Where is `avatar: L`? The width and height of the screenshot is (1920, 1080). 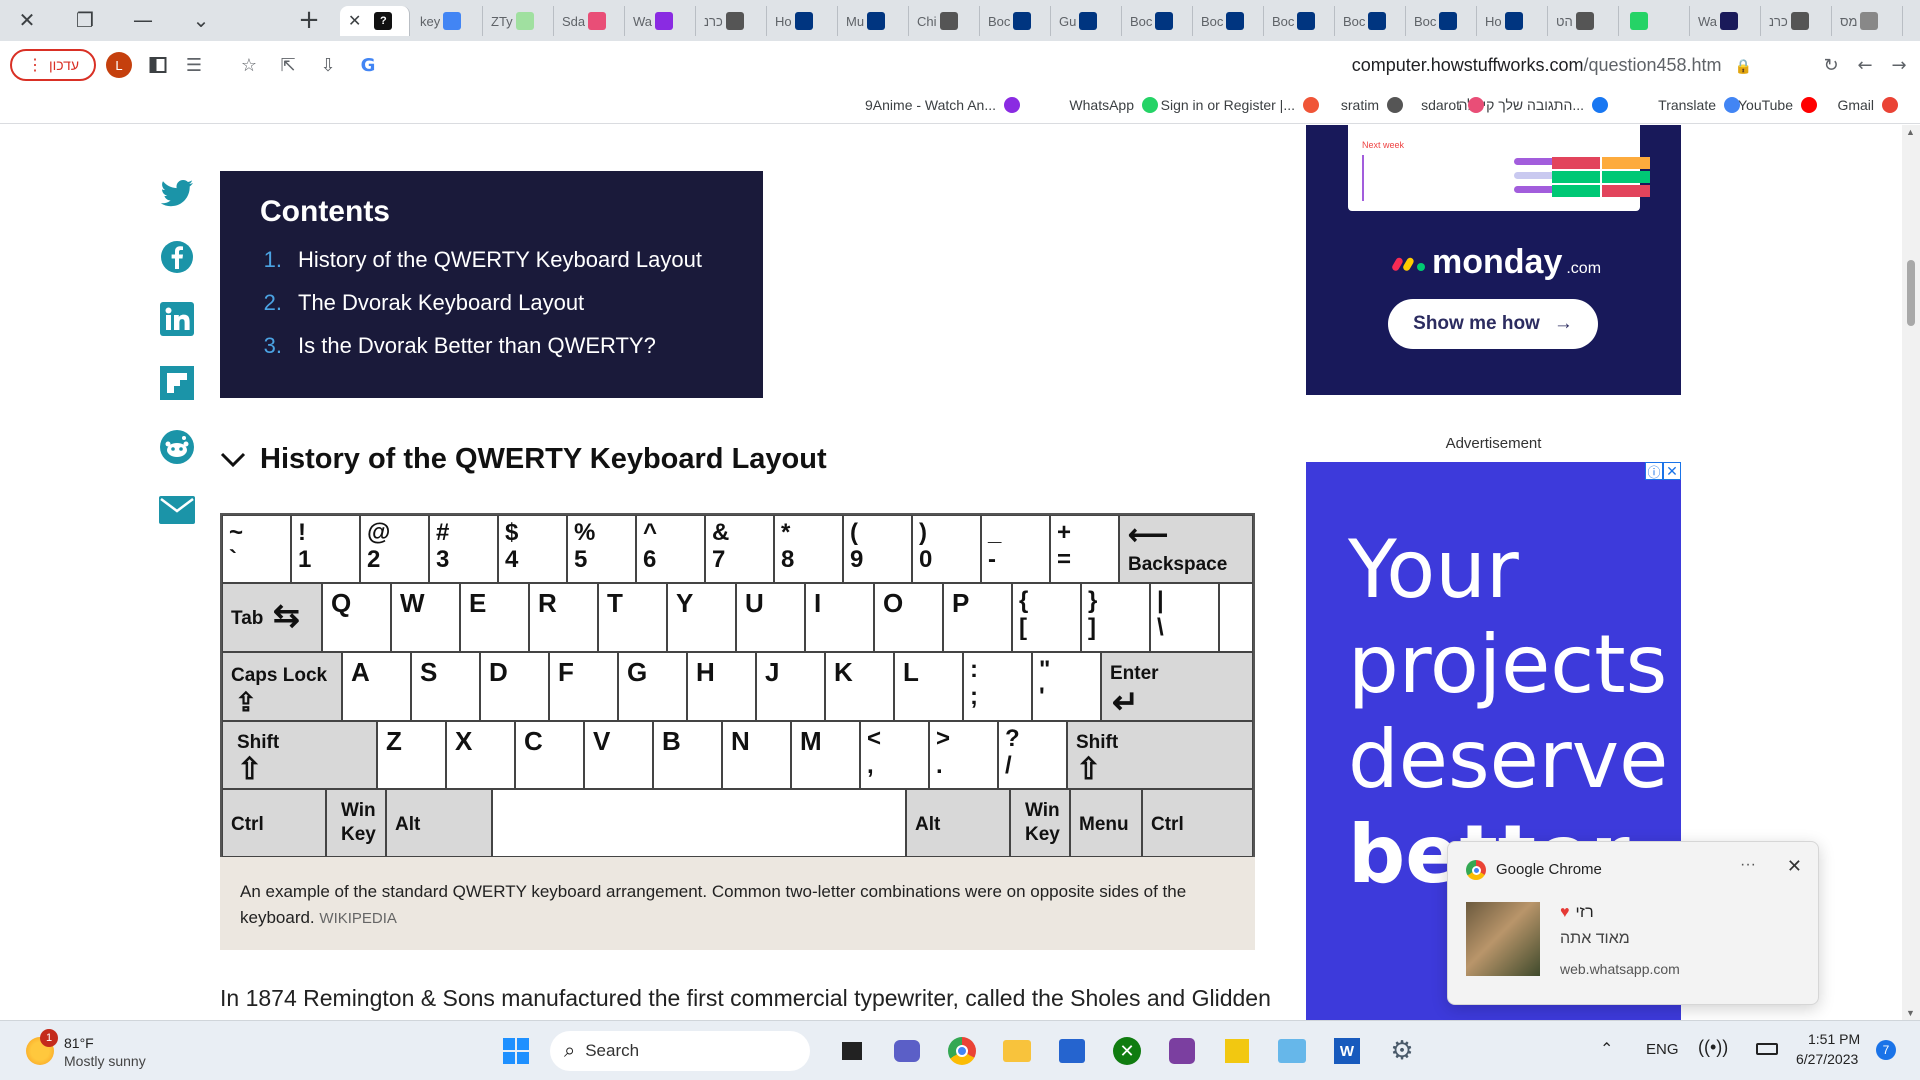 avatar: L is located at coordinates (119, 65).